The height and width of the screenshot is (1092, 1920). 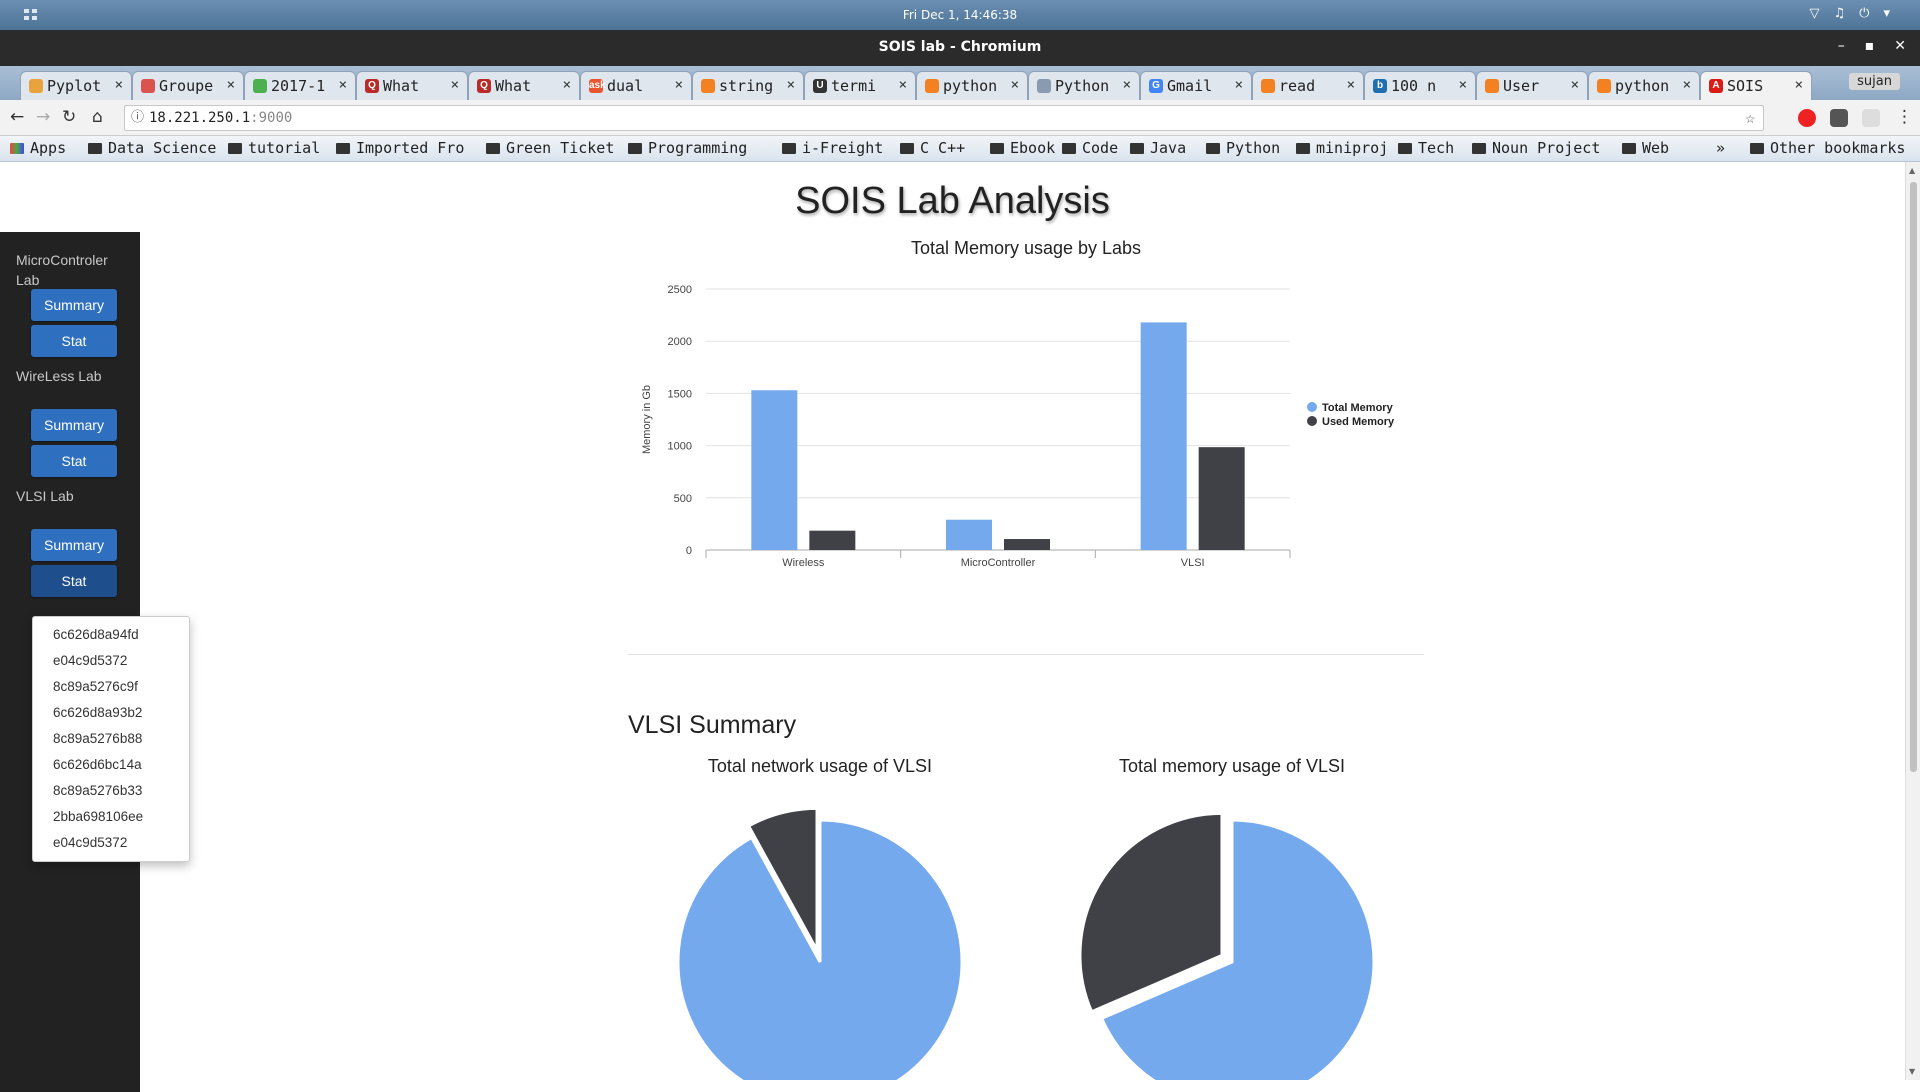 I want to click on dropdown-item: 2bba698106ee, so click(x=111, y=817).